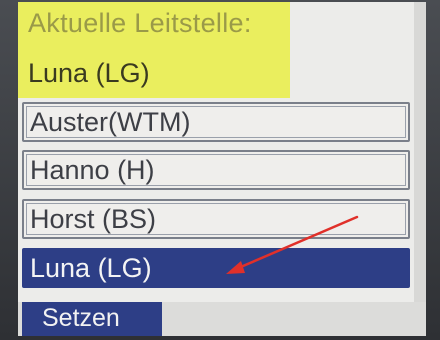  What do you see at coordinates (140, 23) in the screenshot?
I see `current-control-center-label: Aktuelle Leitstelle:` at bounding box center [140, 23].